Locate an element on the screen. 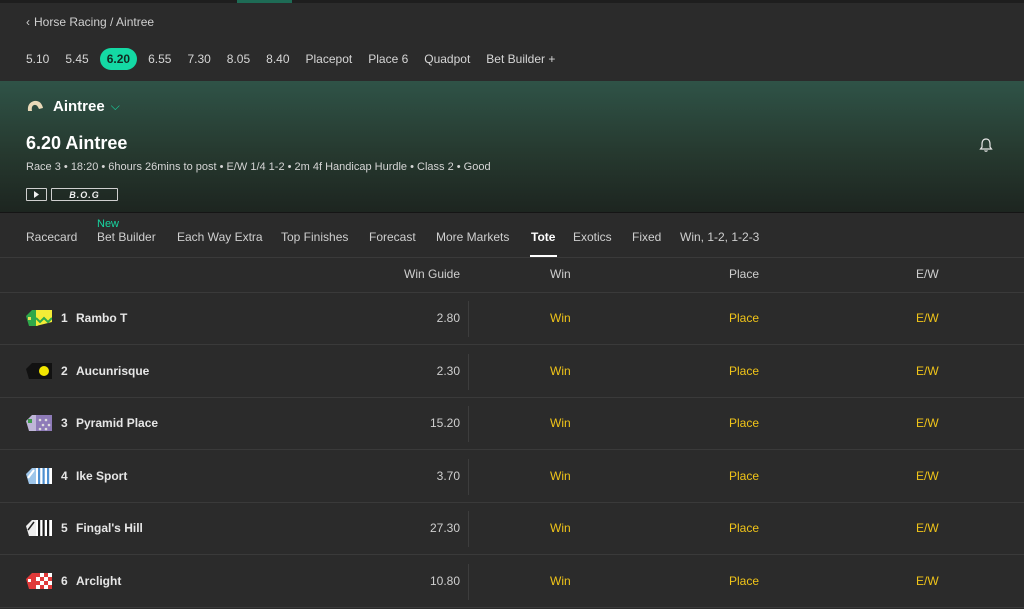 This screenshot has width=1024, height=609. purple-green-silks-icon is located at coordinates (39, 423).